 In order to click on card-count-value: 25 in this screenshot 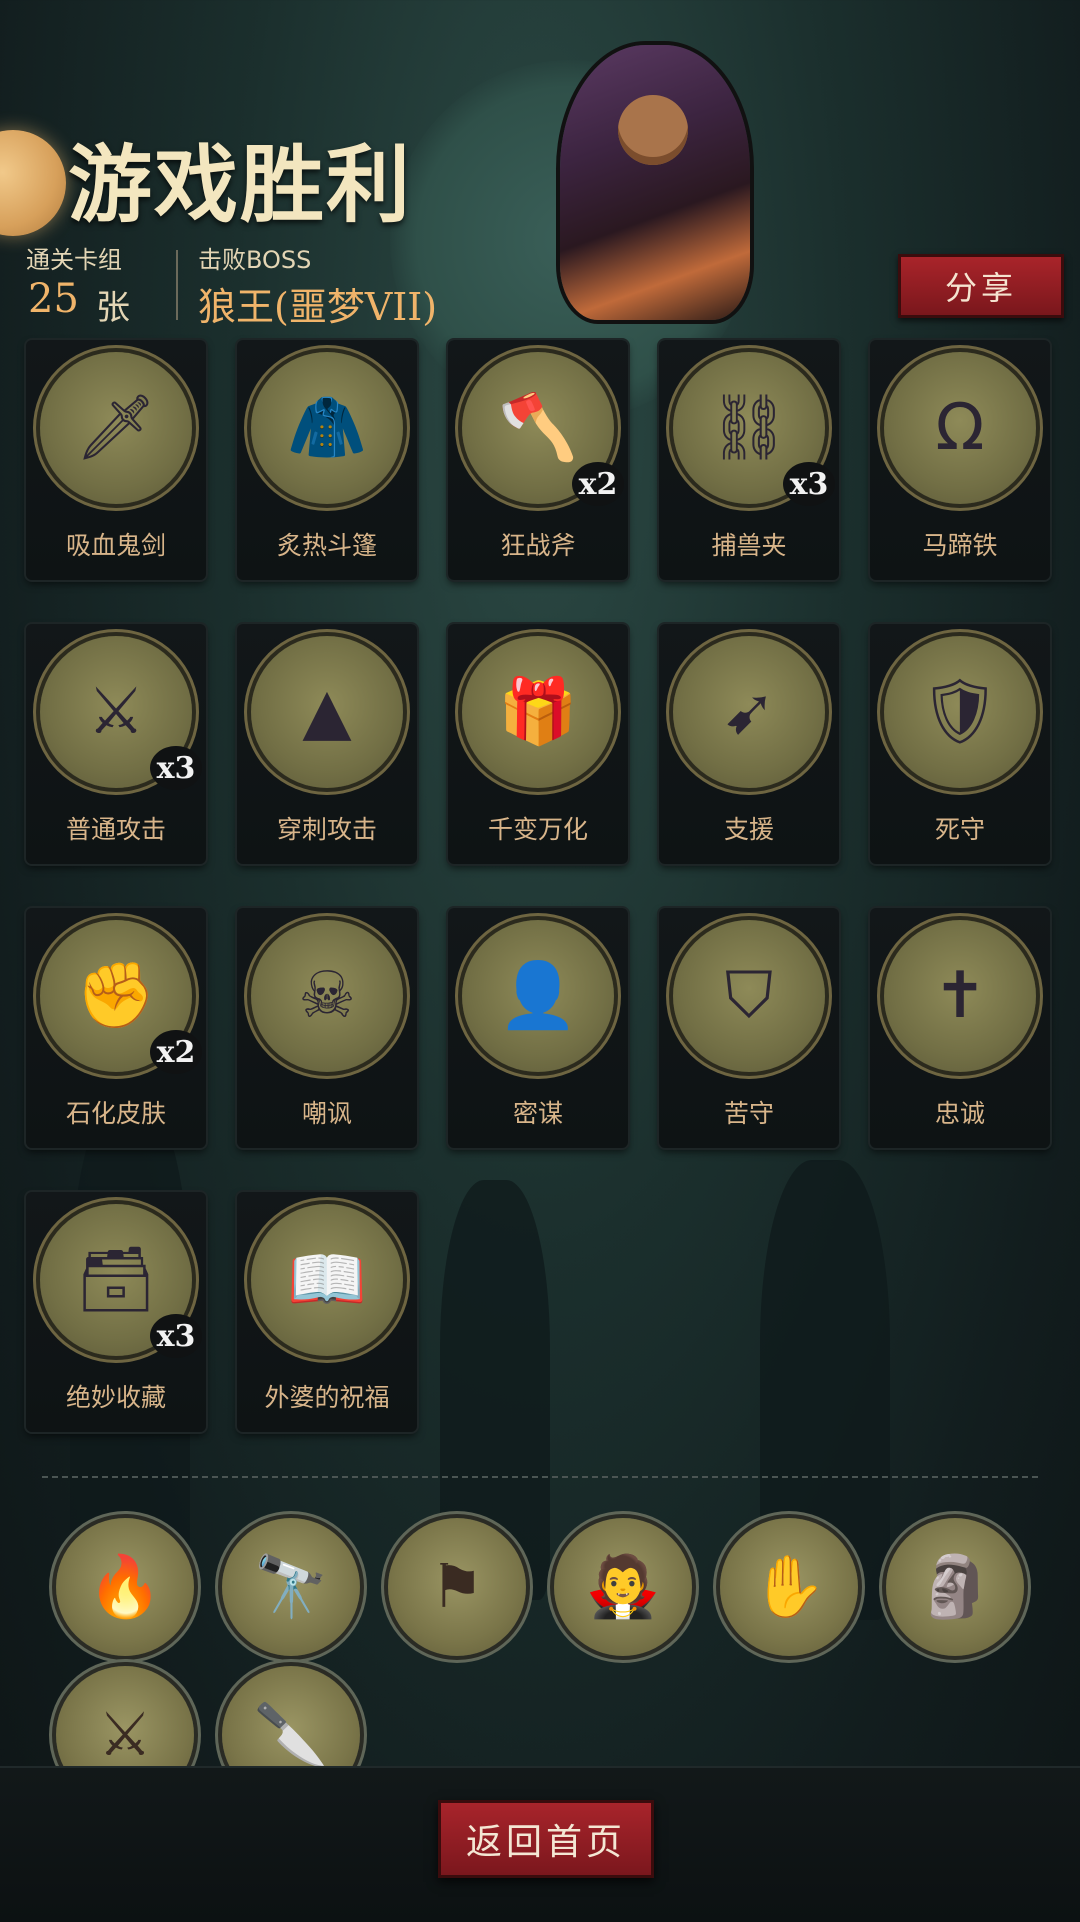, I will do `click(53, 299)`.